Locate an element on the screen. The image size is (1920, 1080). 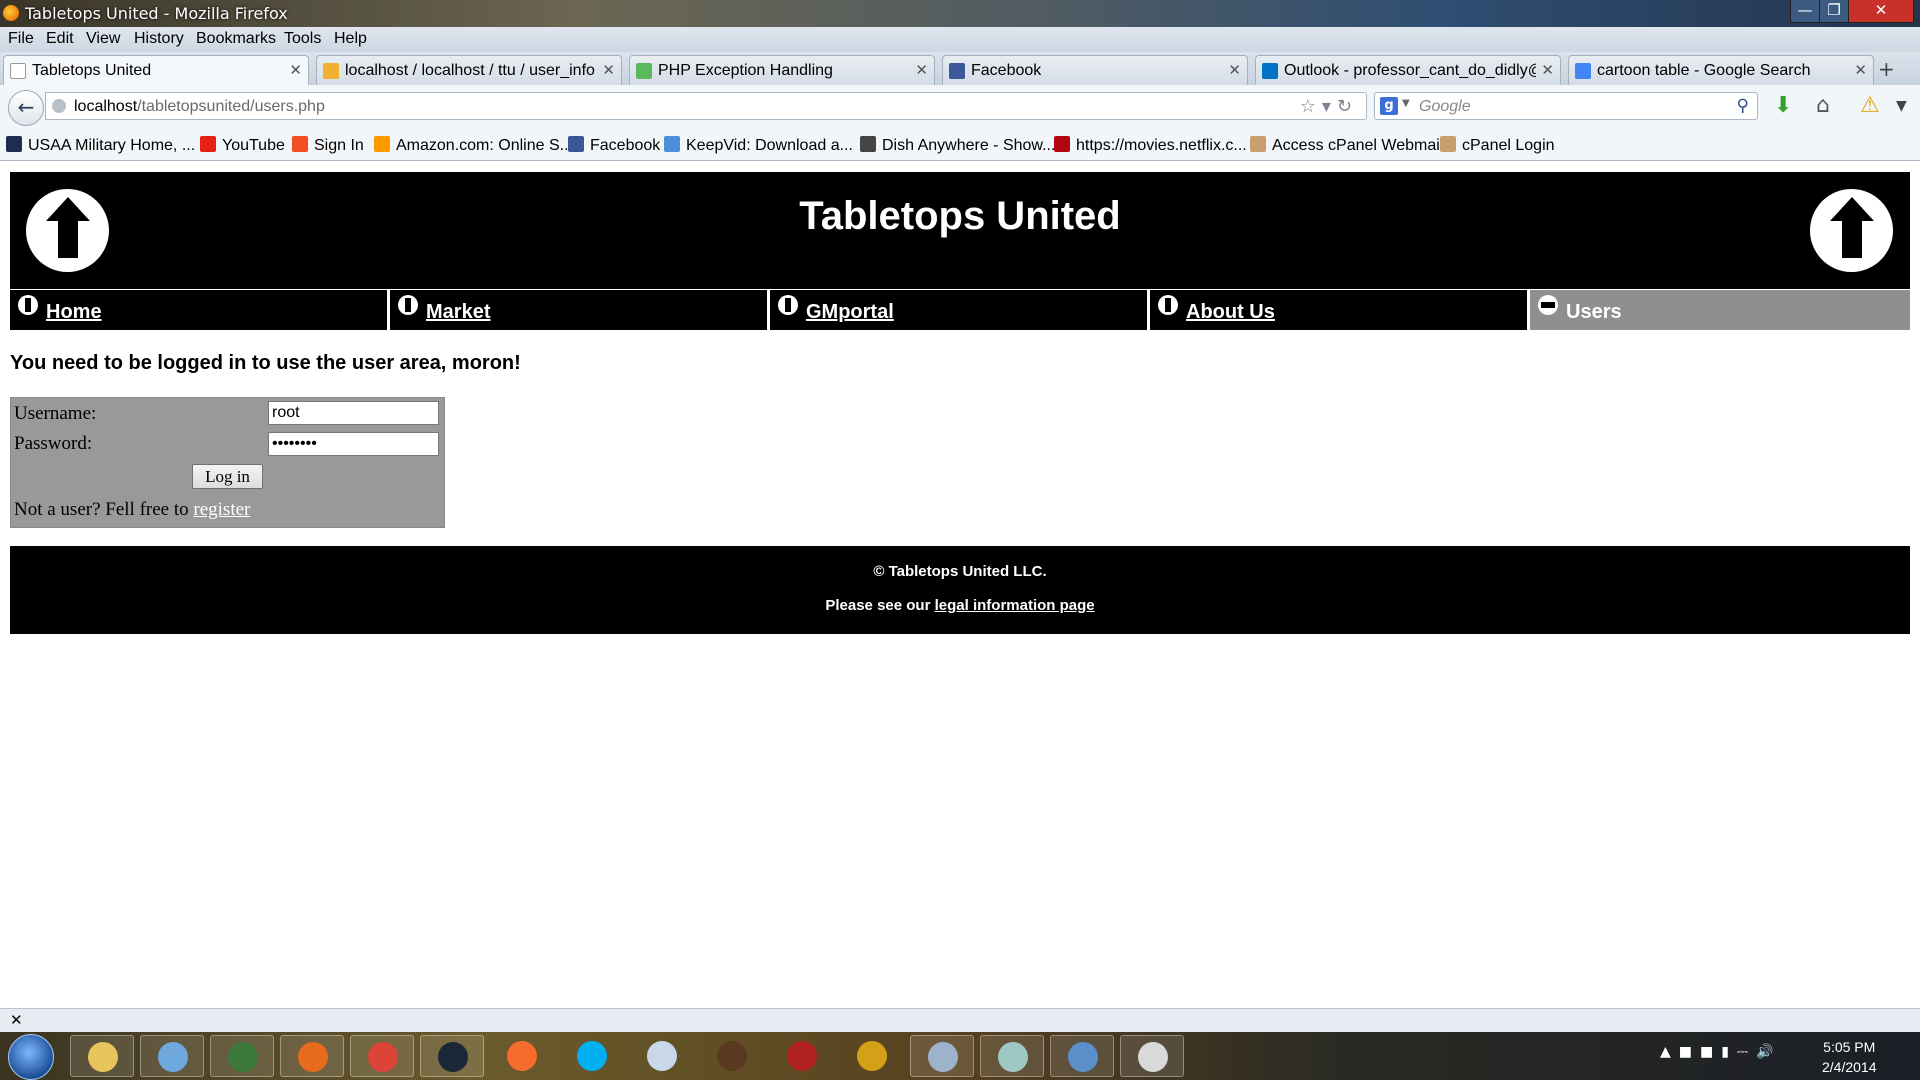
bookmark-sign-in: Sign In is located at coordinates (328, 145).